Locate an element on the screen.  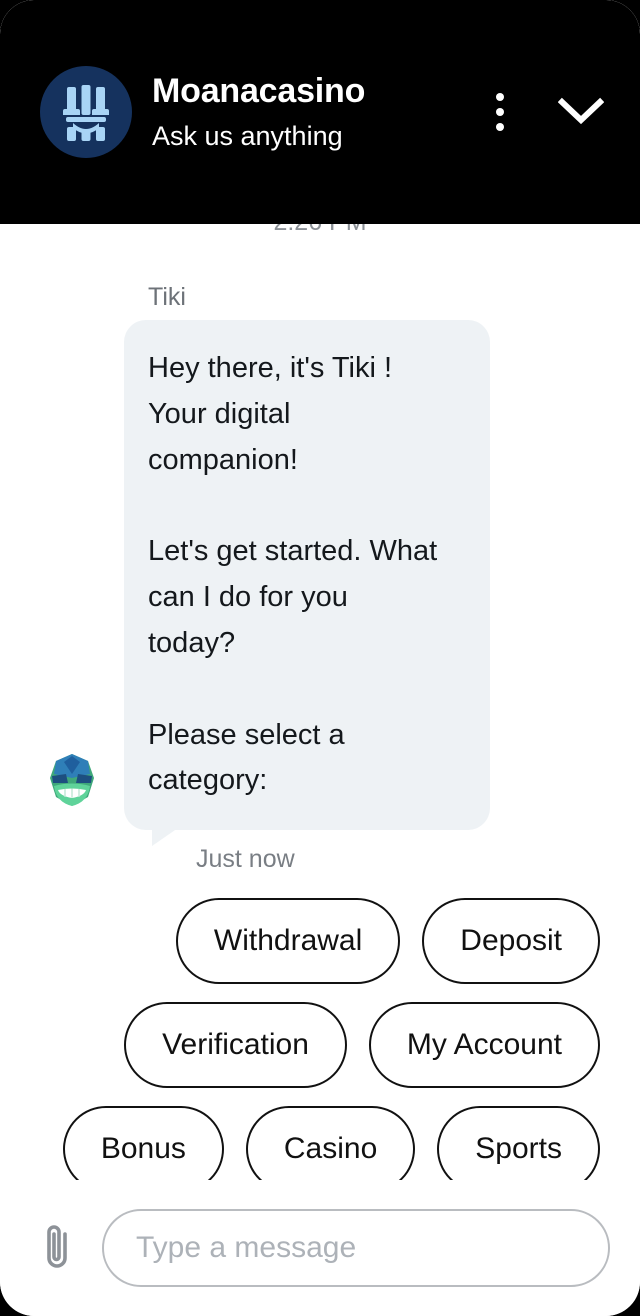
message-timestamp: Just now is located at coordinates (245, 859).